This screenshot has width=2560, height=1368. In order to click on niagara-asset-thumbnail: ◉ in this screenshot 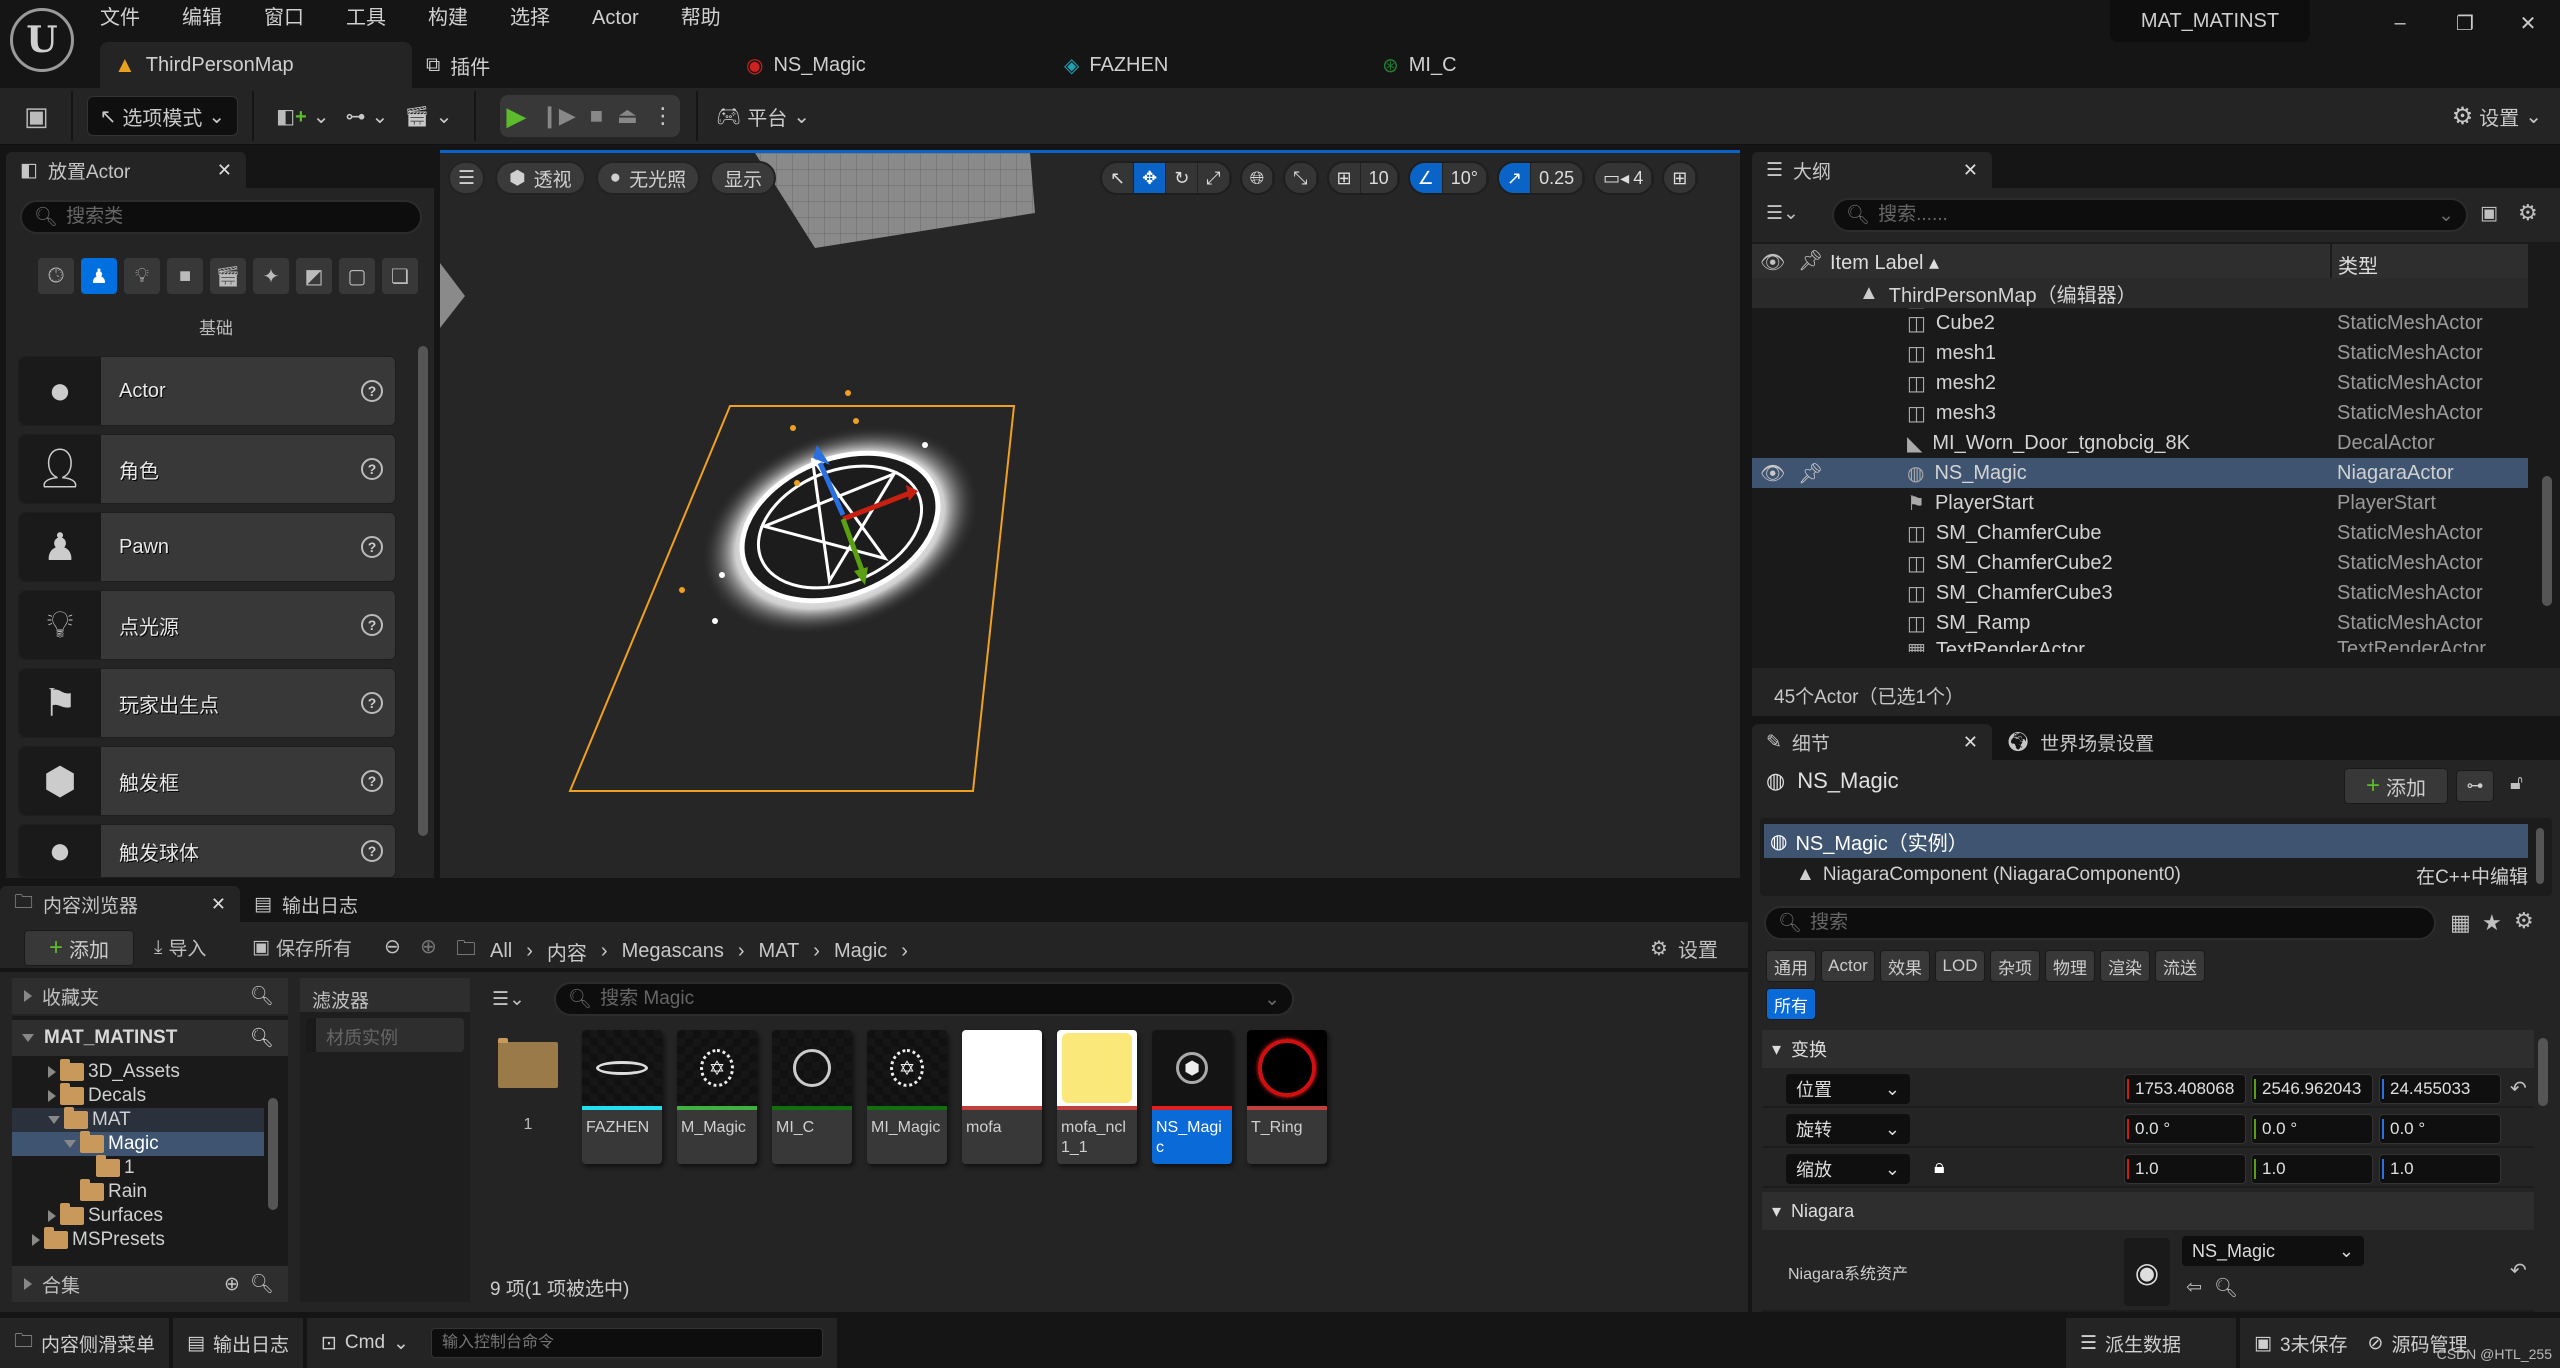, I will do `click(2147, 1272)`.